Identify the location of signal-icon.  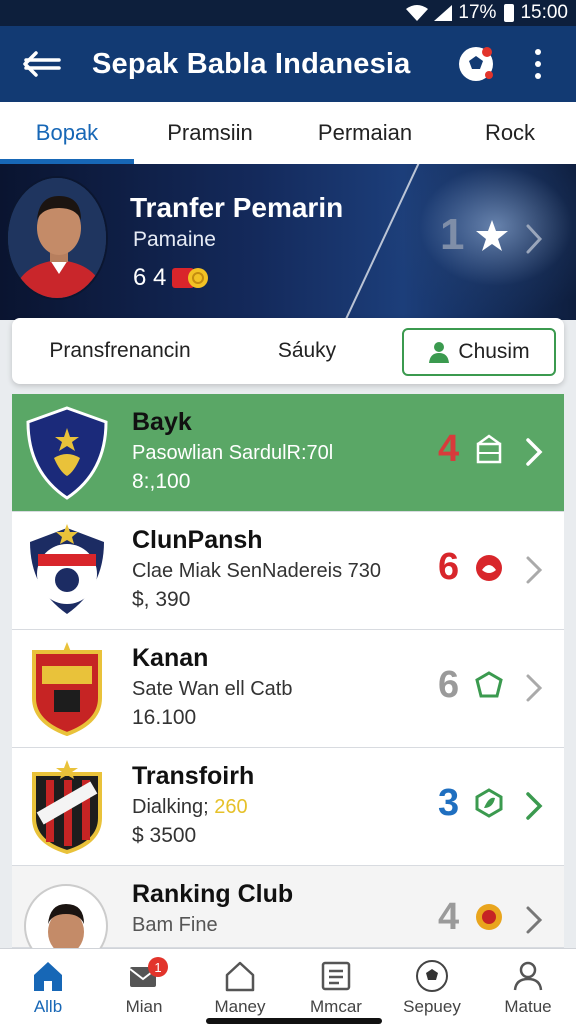
(443, 13).